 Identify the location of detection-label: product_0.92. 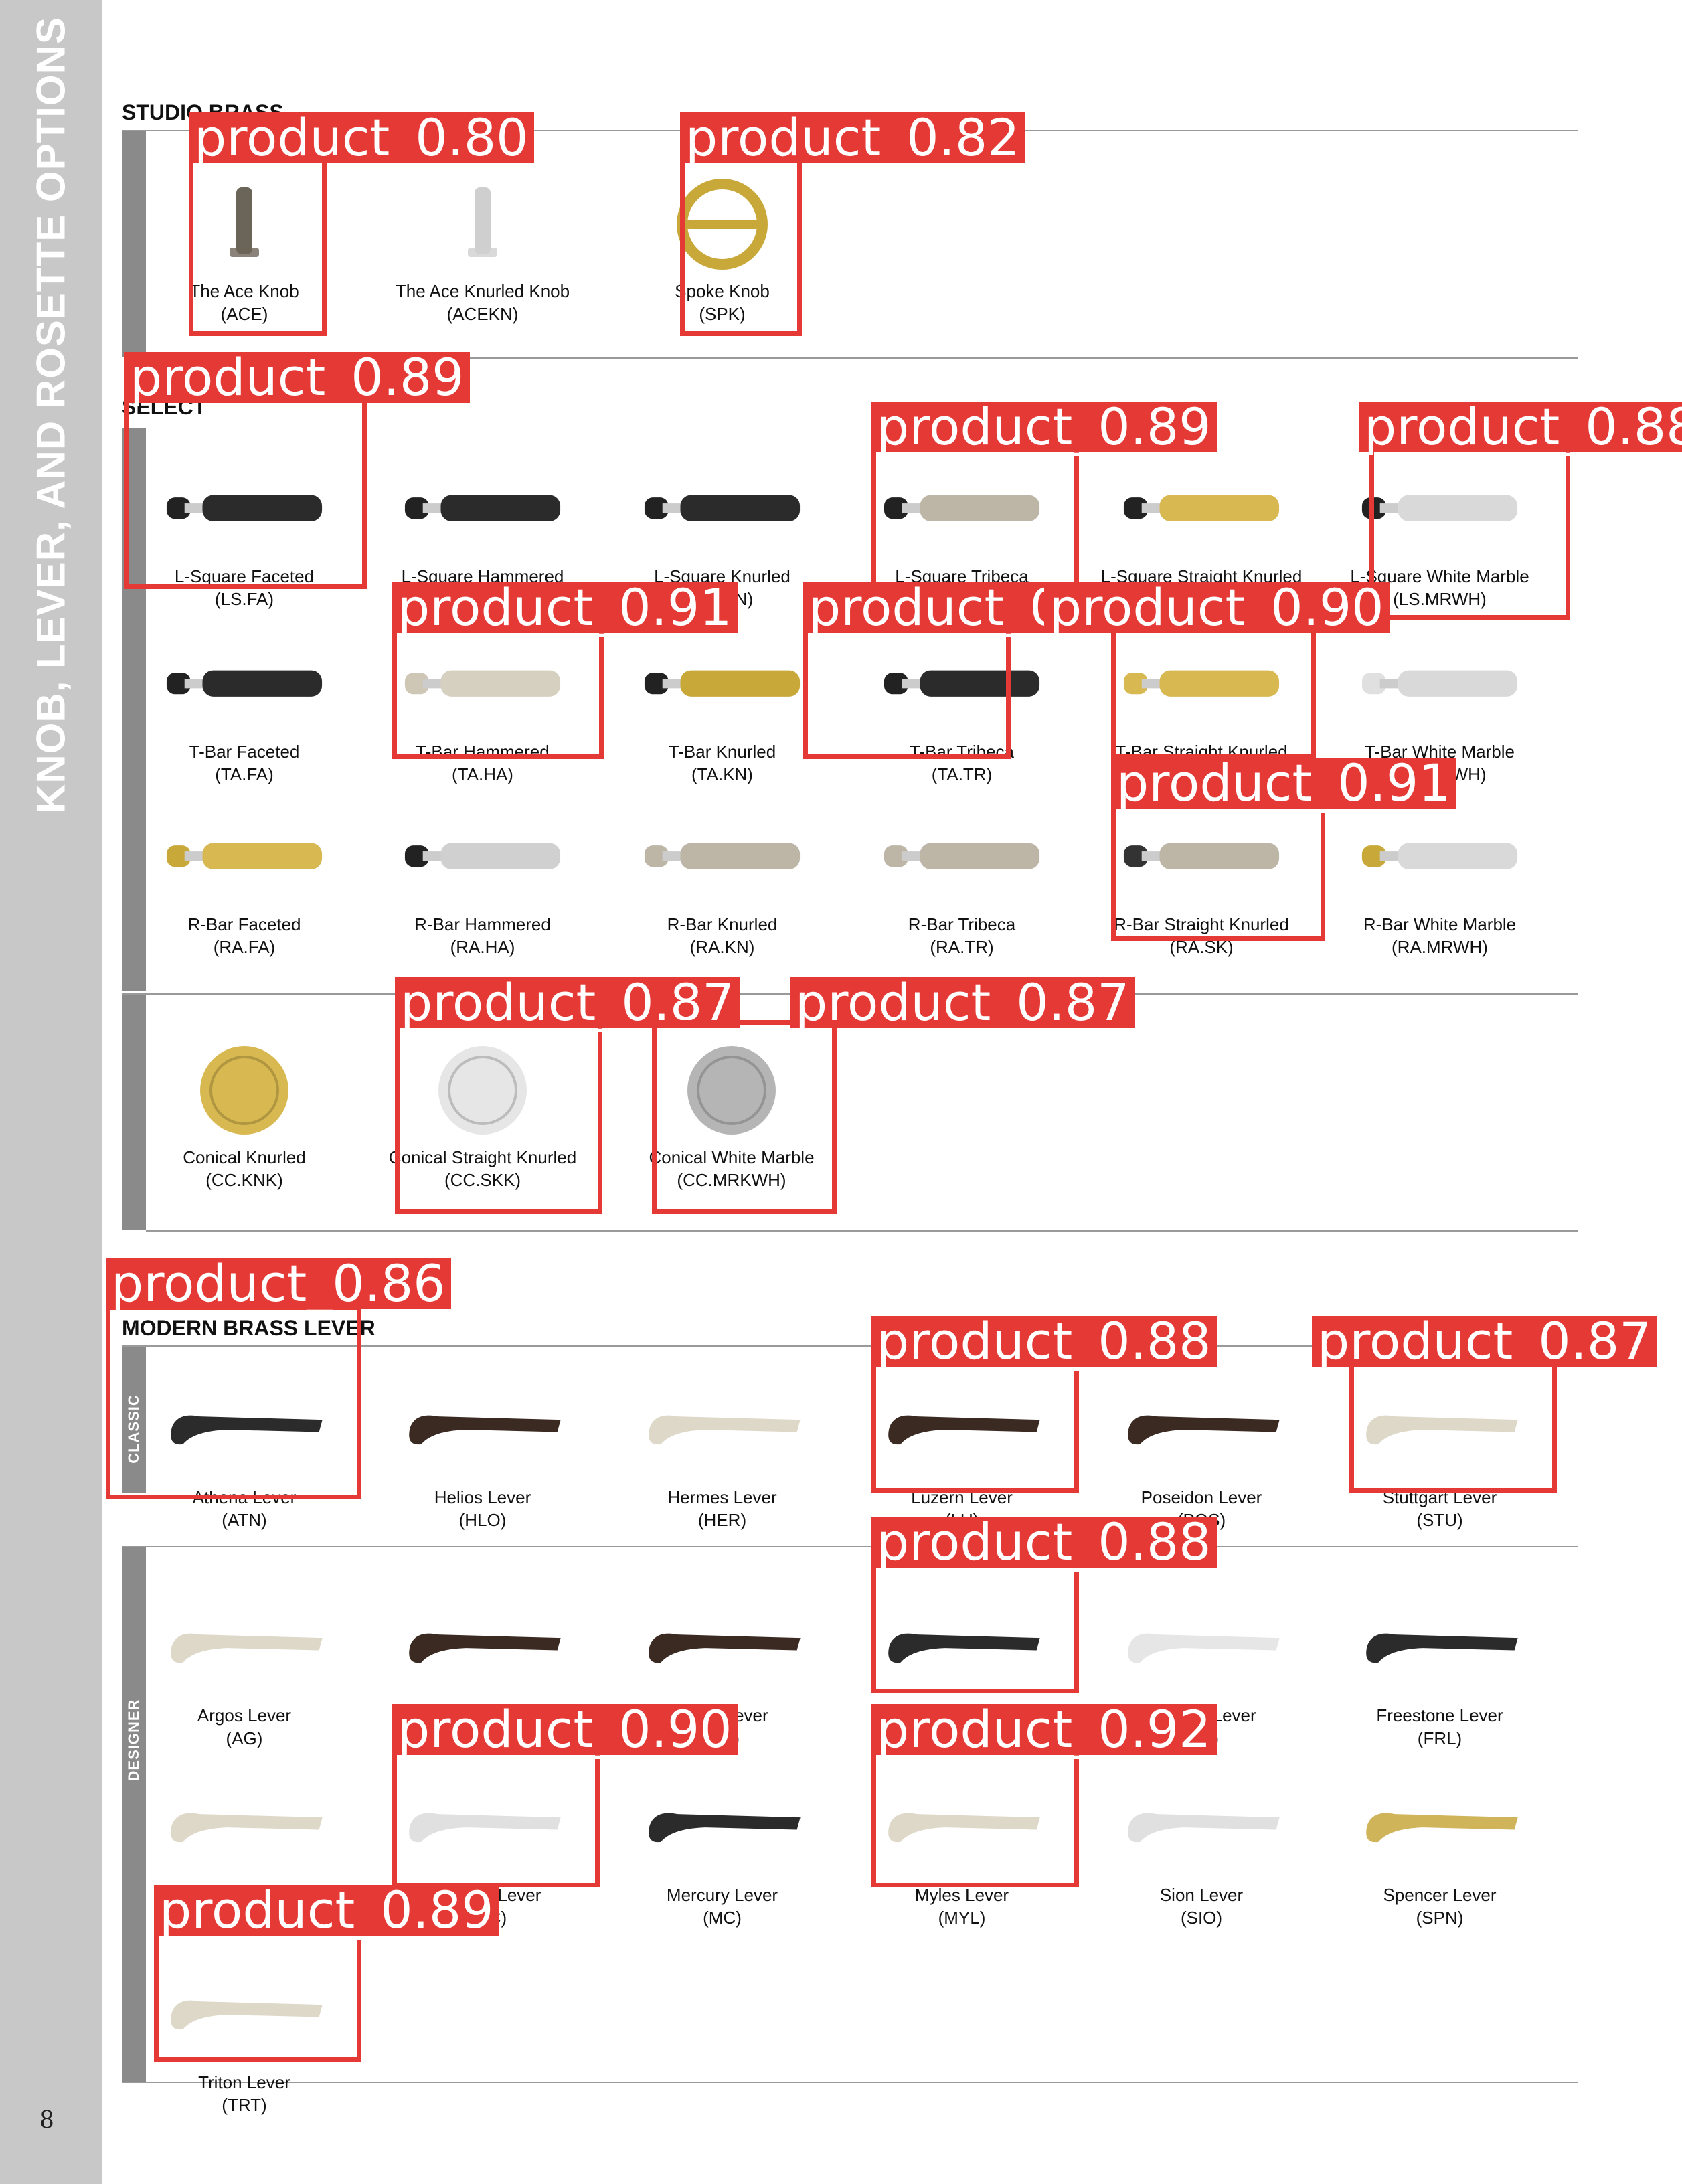
(1044, 1729).